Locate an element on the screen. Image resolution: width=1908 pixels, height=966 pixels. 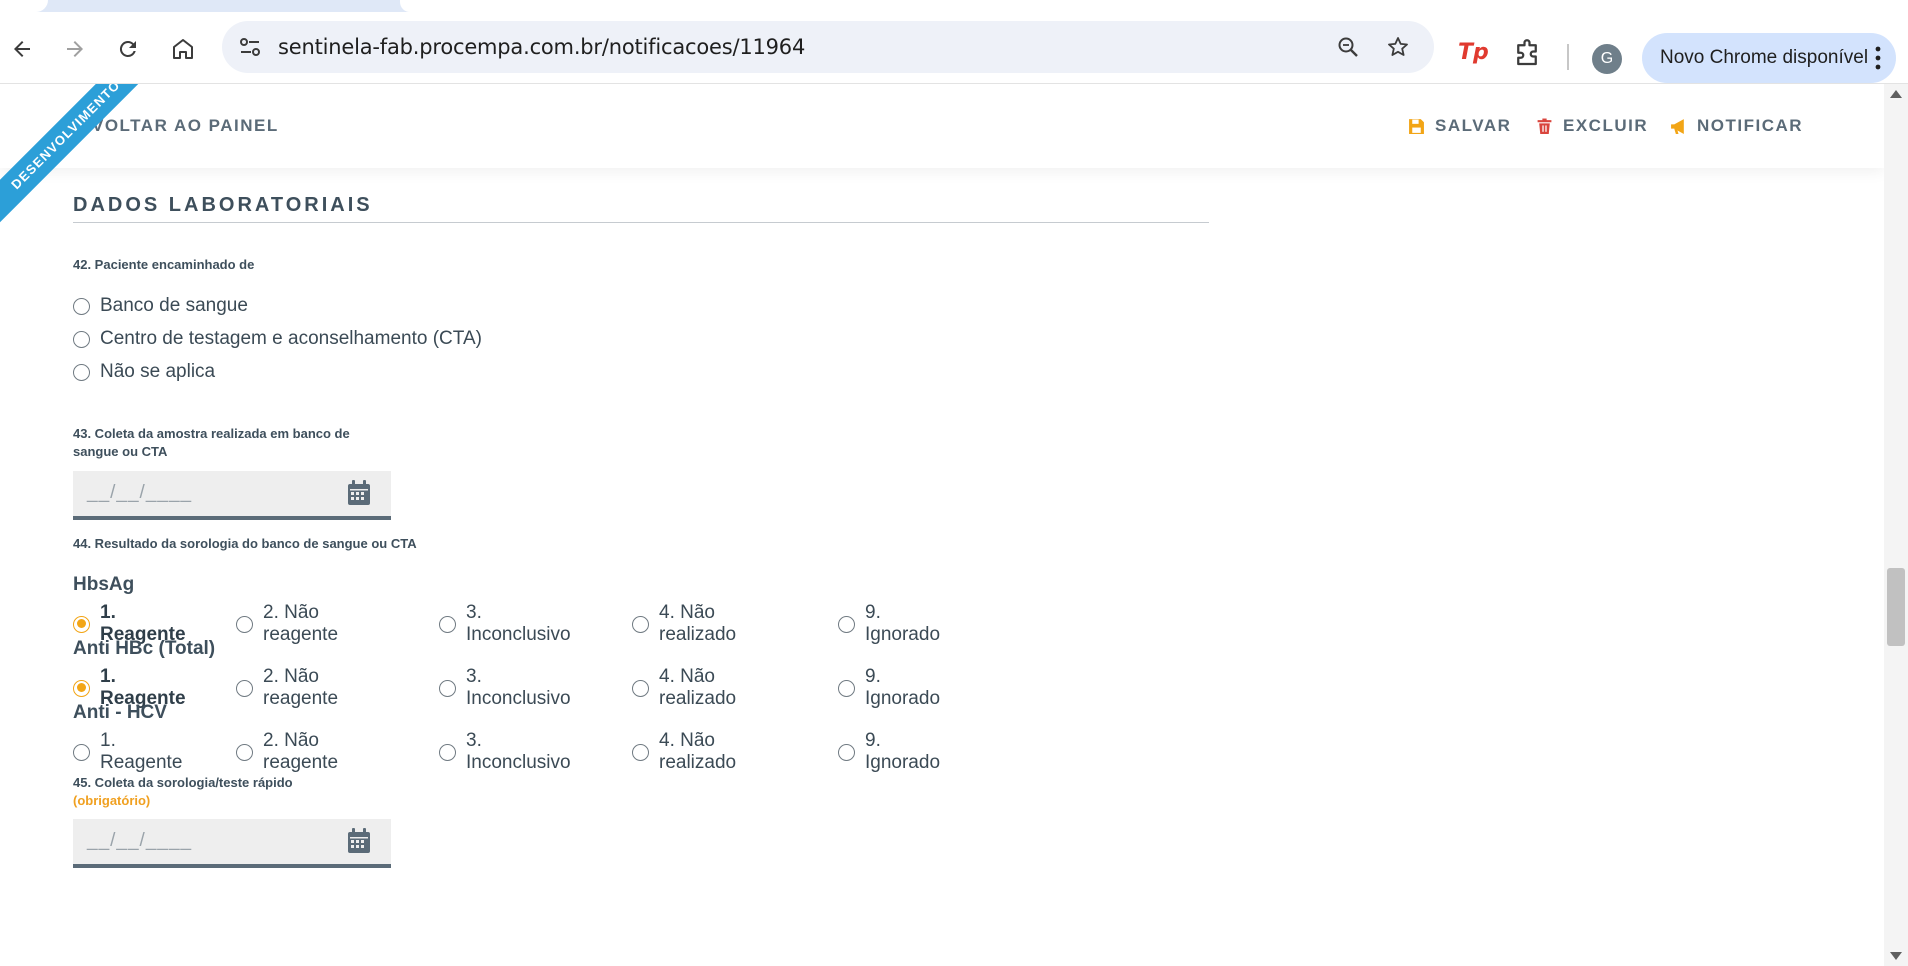
q43-date-input: __/__/____ is located at coordinates (232, 495).